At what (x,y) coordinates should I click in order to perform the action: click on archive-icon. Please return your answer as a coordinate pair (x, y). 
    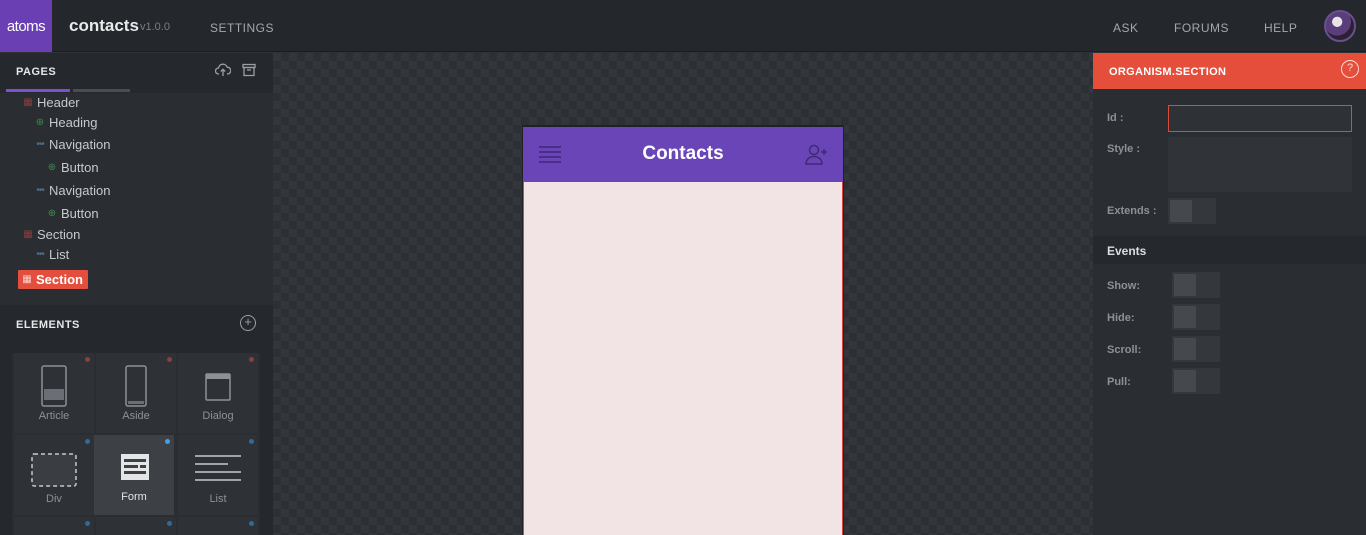
    Looking at the image, I should click on (249, 71).